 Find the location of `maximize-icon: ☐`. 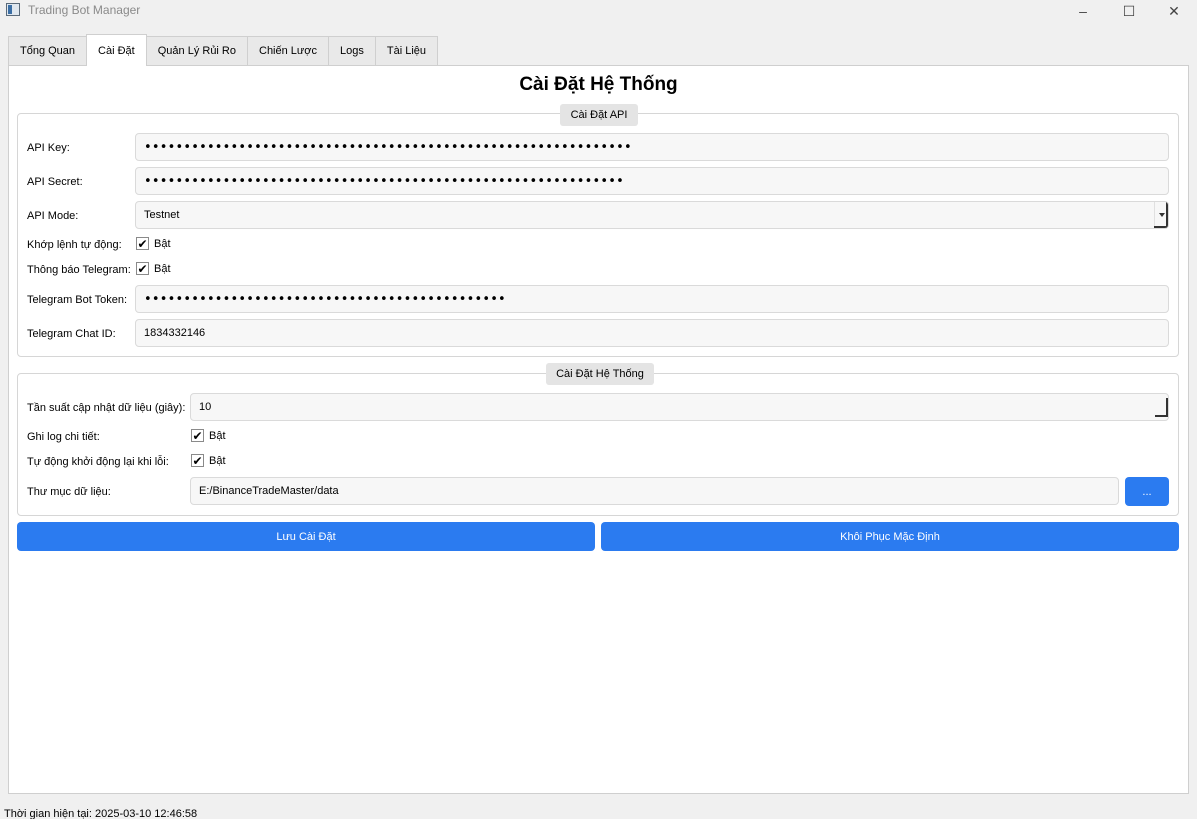

maximize-icon: ☐ is located at coordinates (1129, 10).